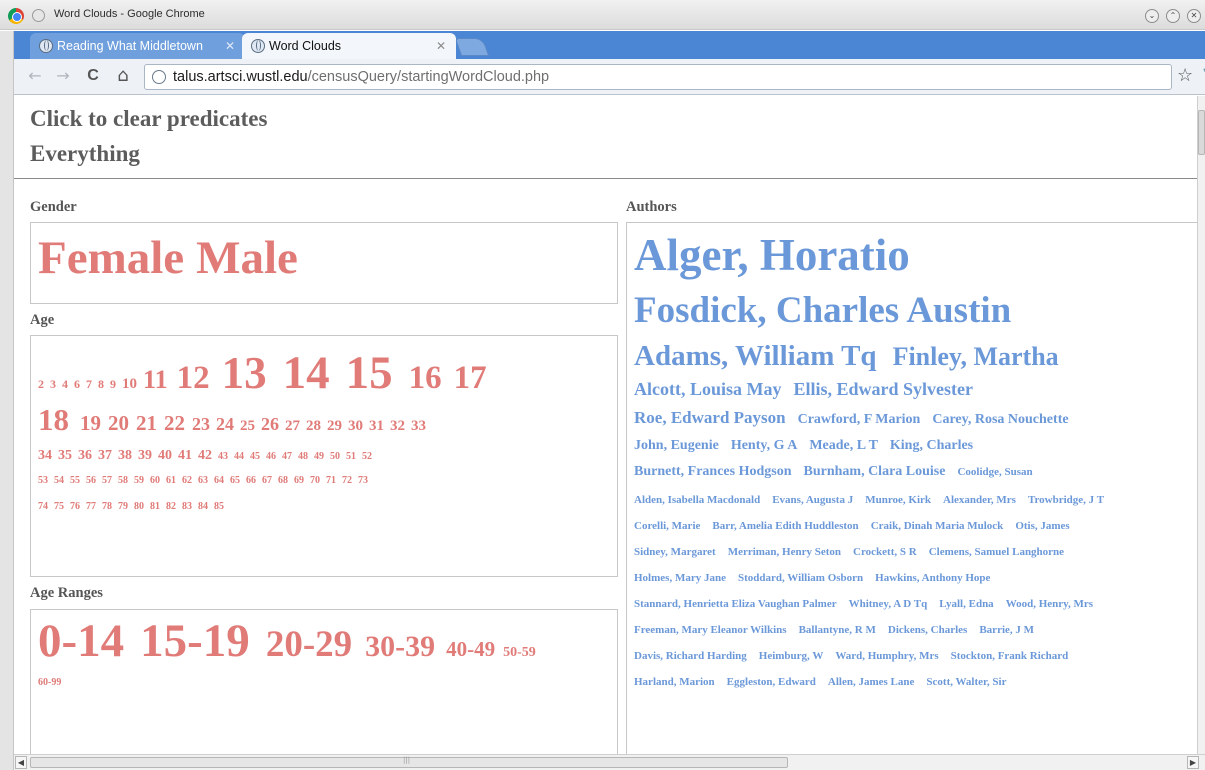 The height and width of the screenshot is (770, 1205). Describe the element at coordinates (976, 356) in the screenshot. I see `author-term: Finley, Martha` at that location.